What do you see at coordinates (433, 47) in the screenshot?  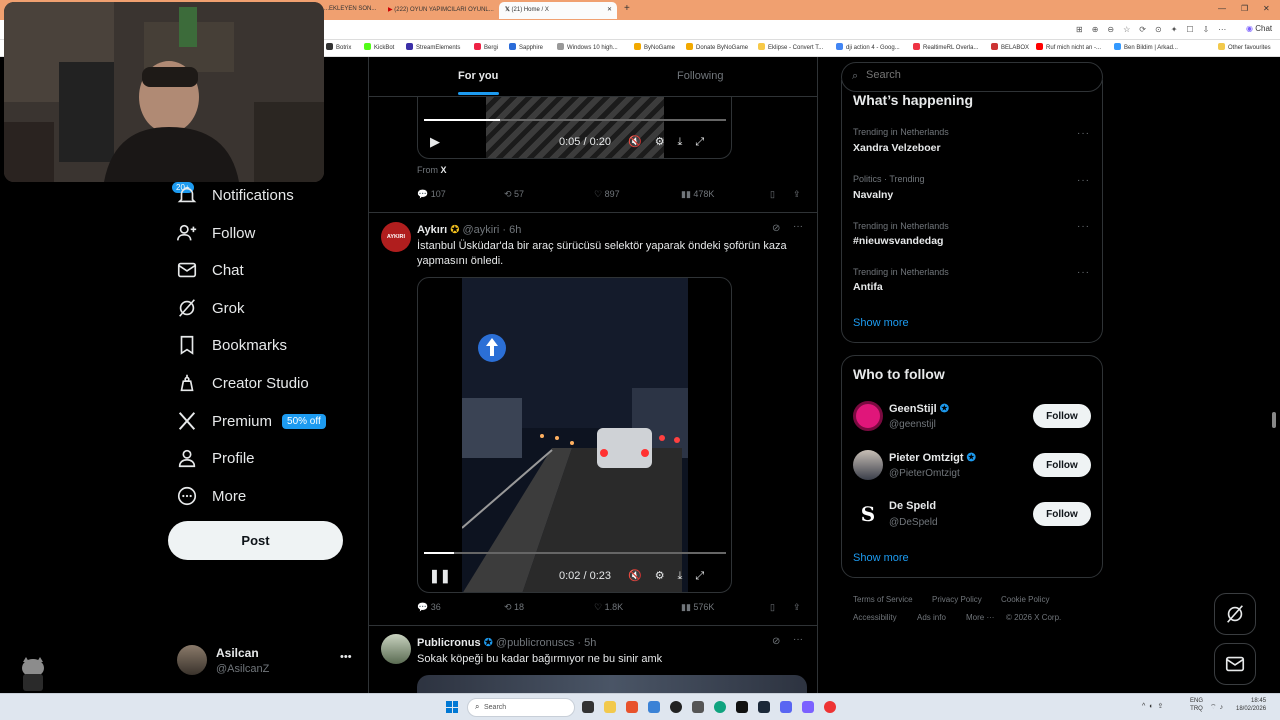 I see `bookmark: StreamElements` at bounding box center [433, 47].